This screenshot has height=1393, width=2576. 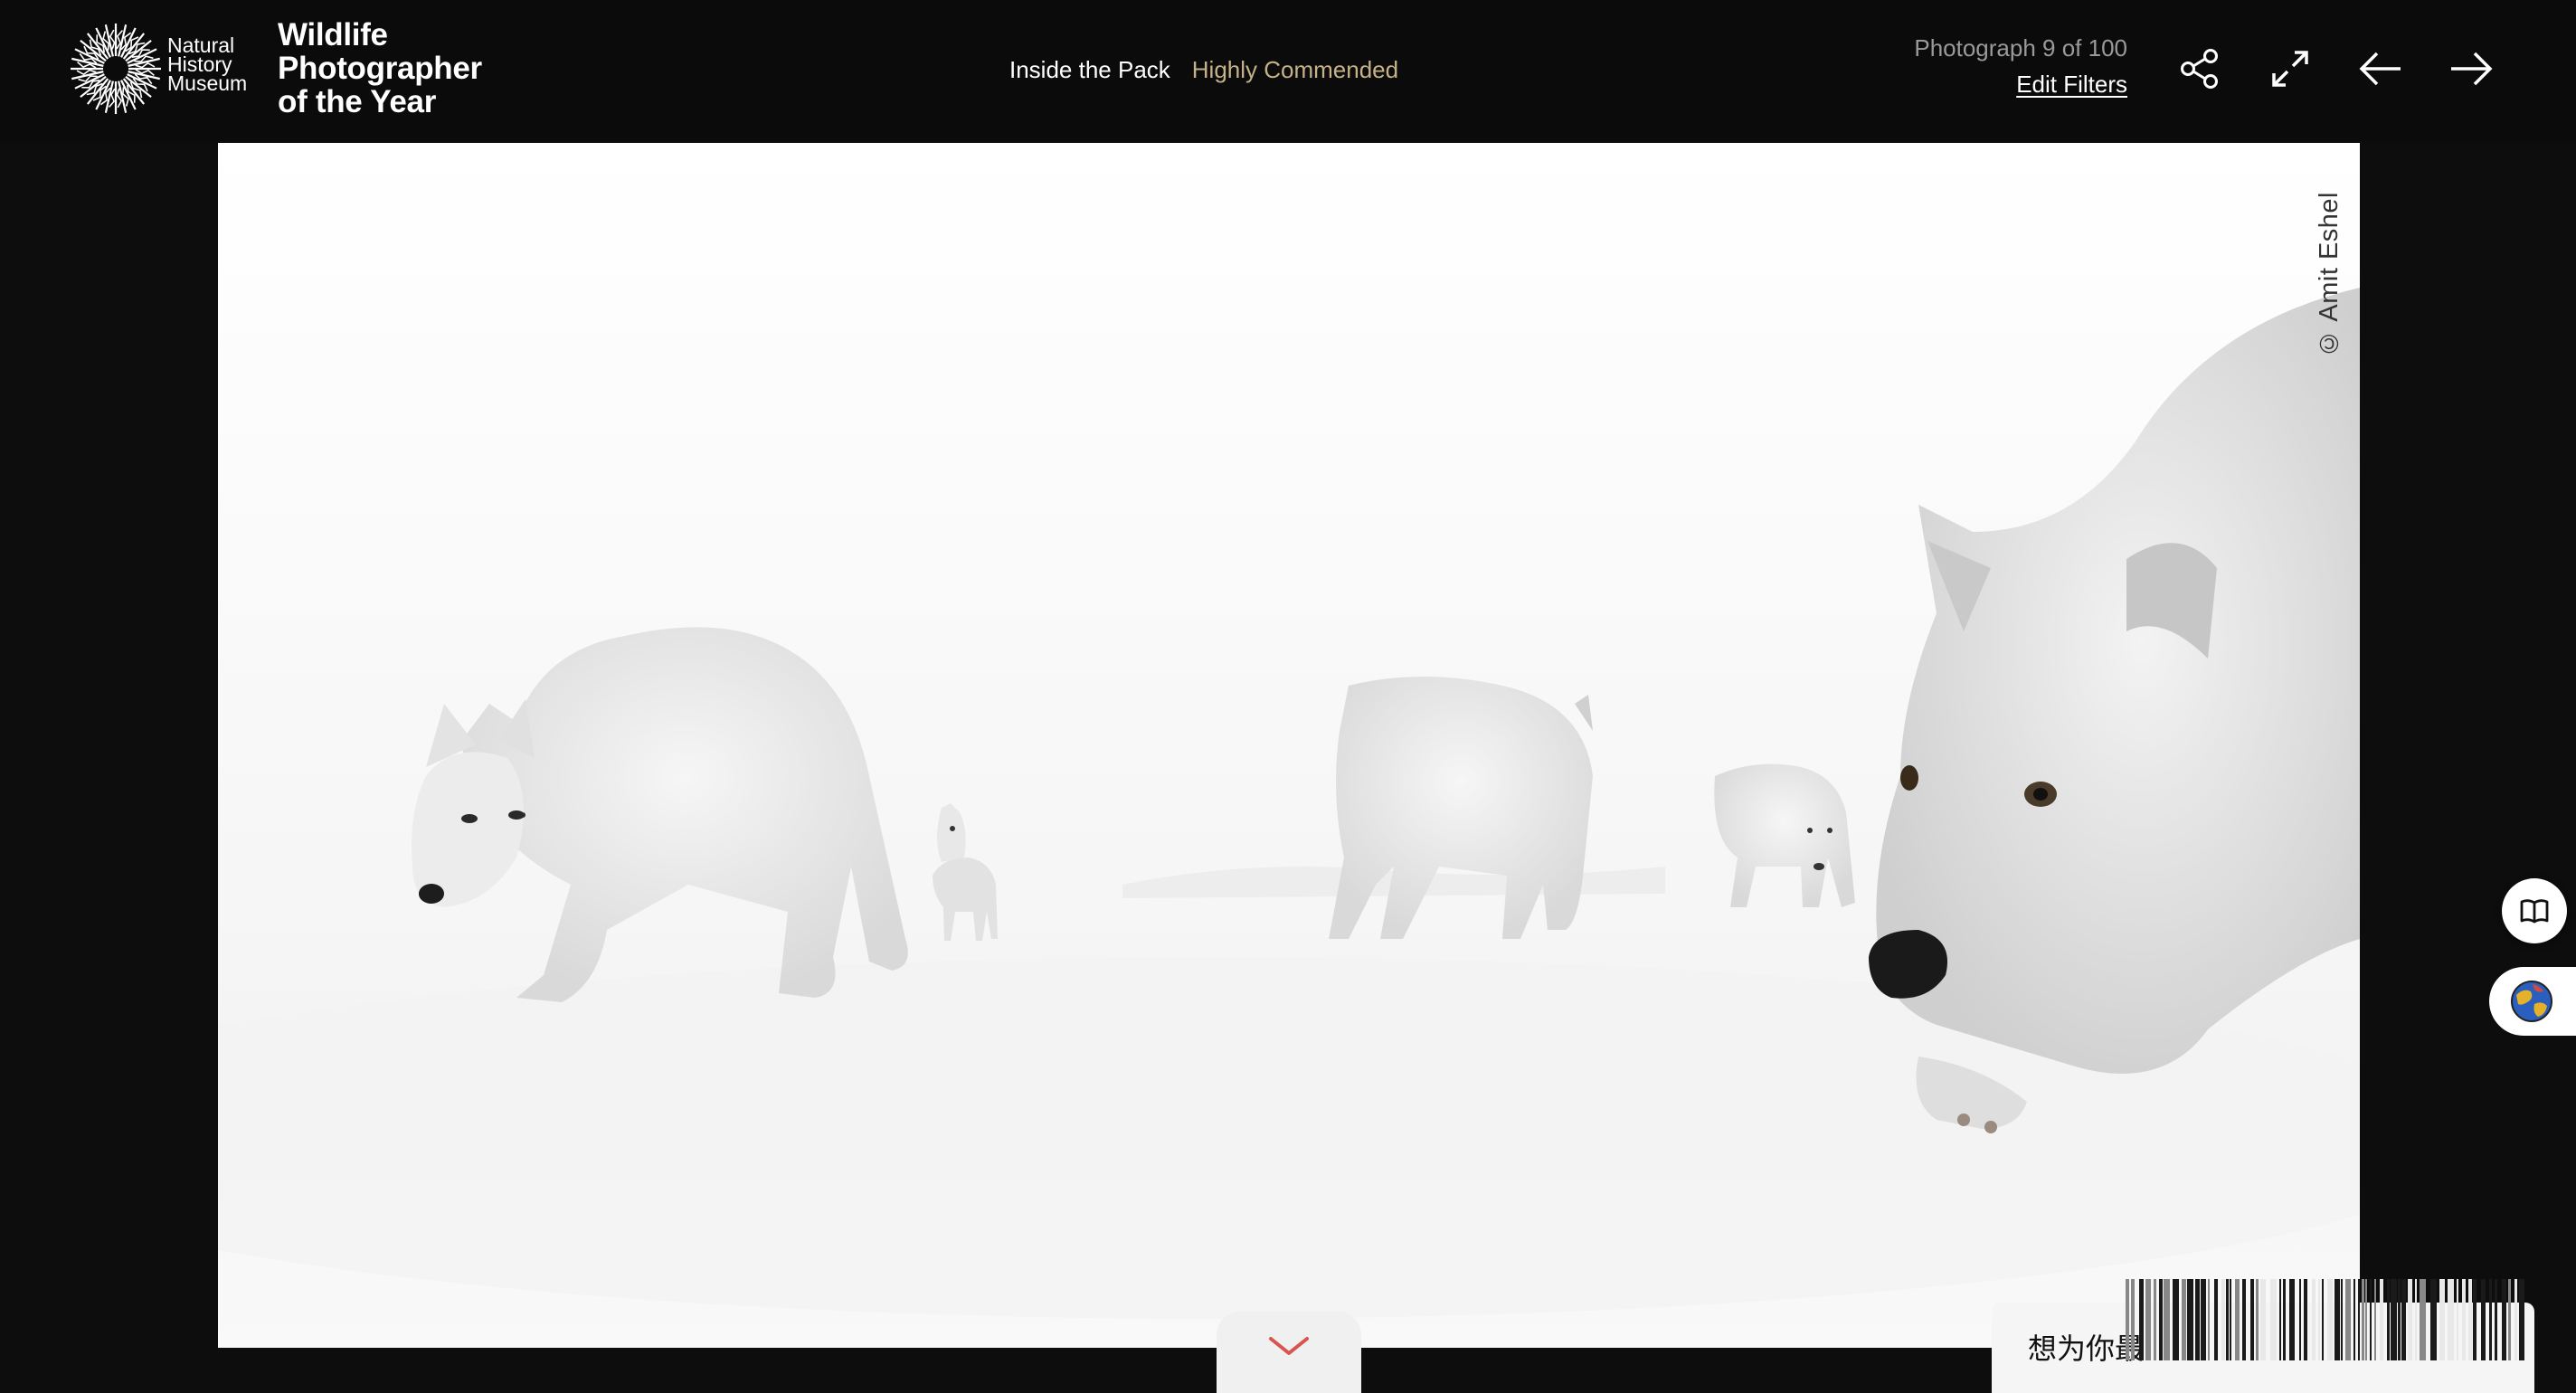 I want to click on arrow-right-icon, so click(x=2472, y=68).